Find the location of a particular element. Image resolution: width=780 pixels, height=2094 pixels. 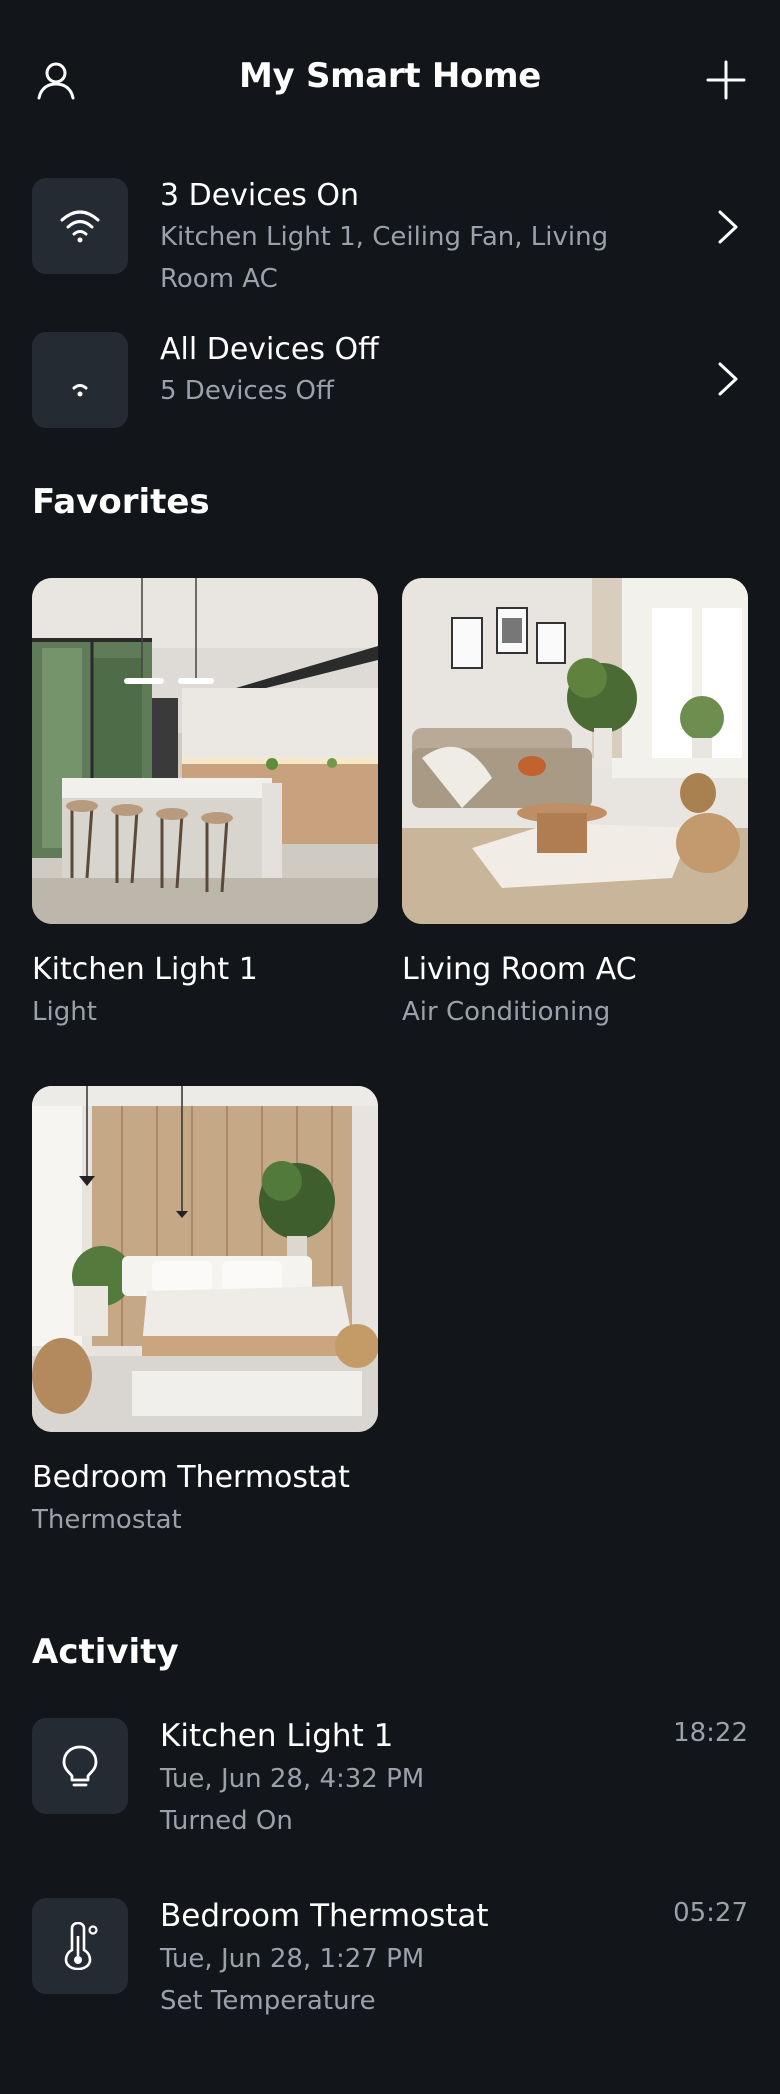

activity-title: Activity is located at coordinates (105, 1652).